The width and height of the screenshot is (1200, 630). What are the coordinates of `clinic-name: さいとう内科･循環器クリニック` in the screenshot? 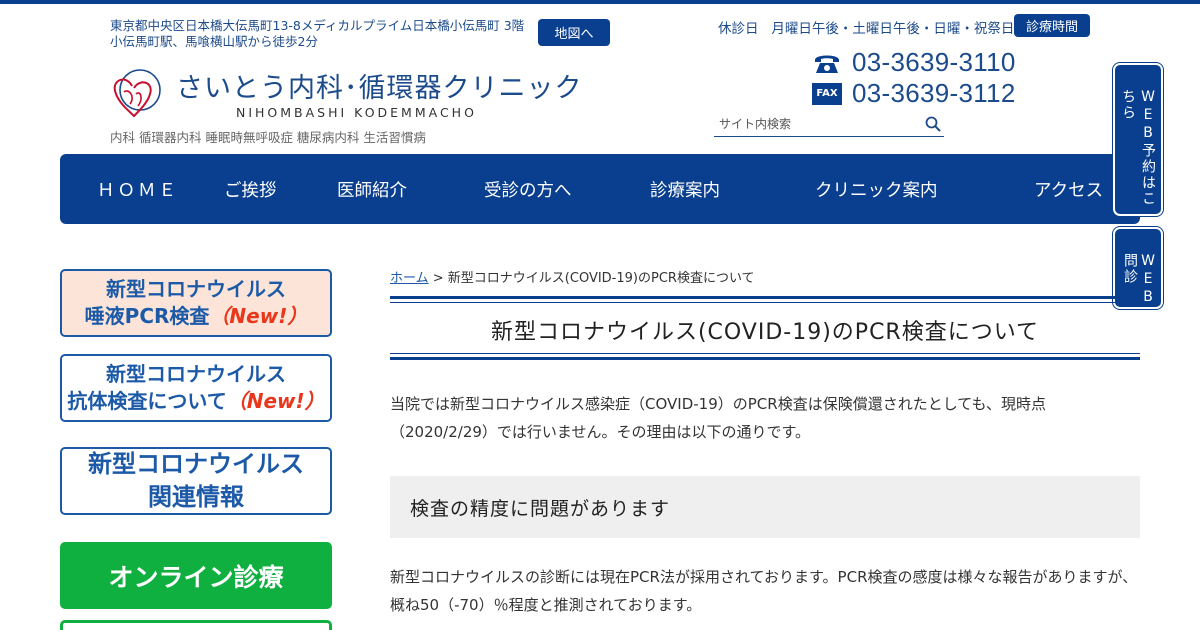 It's located at (379, 85).